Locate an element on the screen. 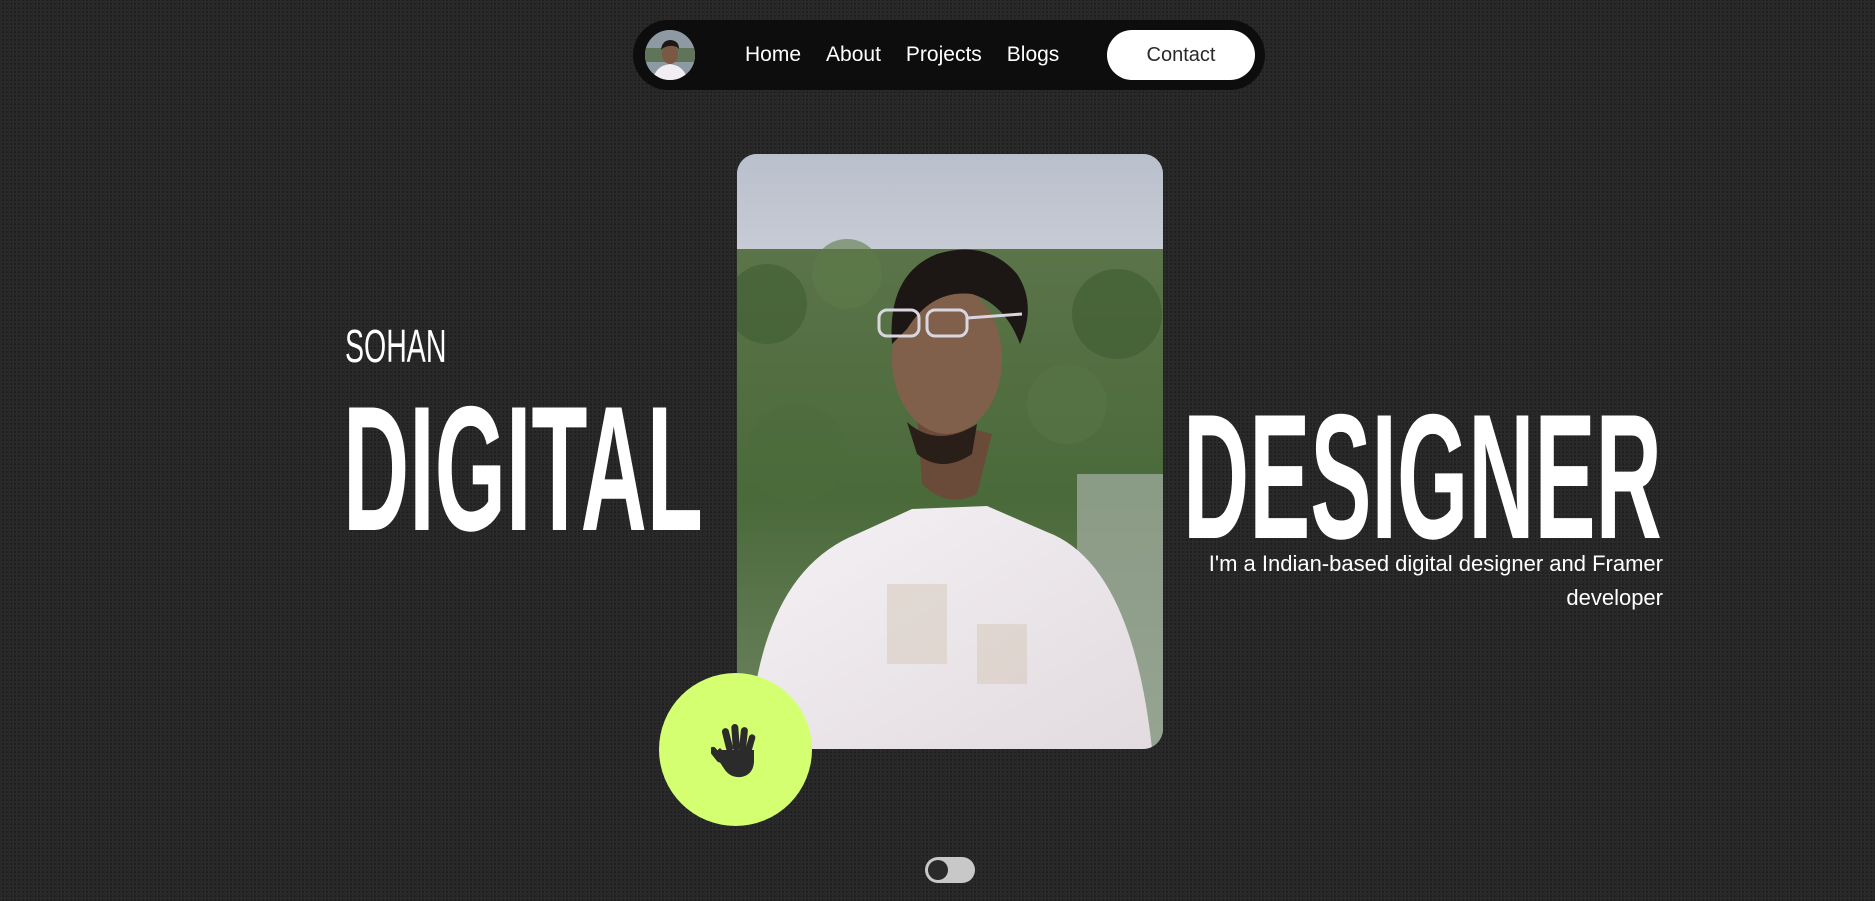  contact-button: Contact is located at coordinates (1181, 55).